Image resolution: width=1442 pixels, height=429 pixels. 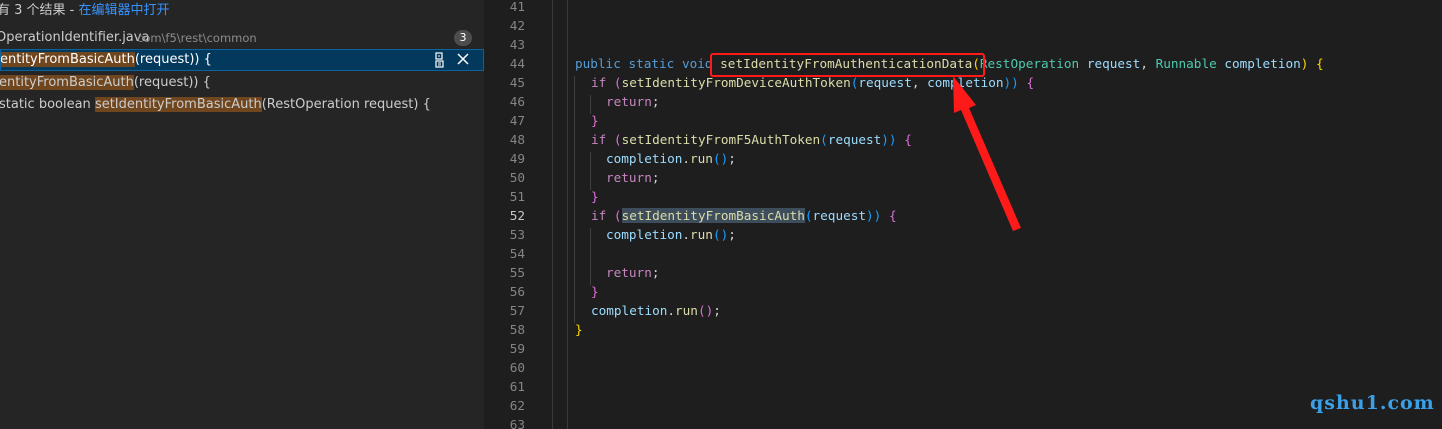 I want to click on line-number: 48, so click(x=517, y=139).